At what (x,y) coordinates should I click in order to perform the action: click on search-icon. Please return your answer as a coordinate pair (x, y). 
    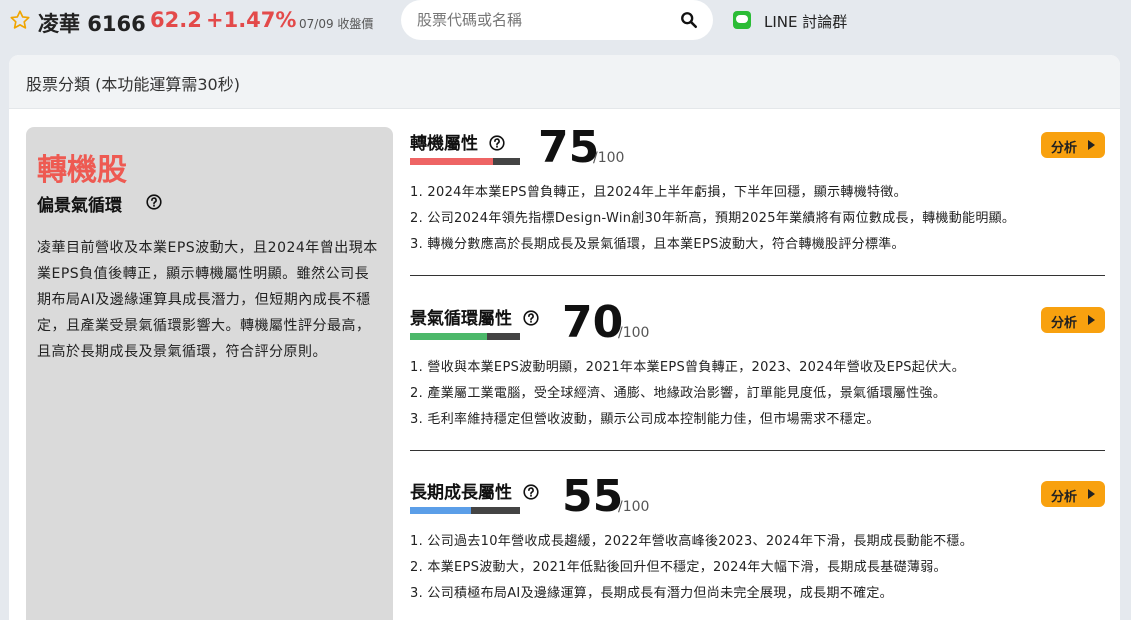
    Looking at the image, I should click on (689, 20).